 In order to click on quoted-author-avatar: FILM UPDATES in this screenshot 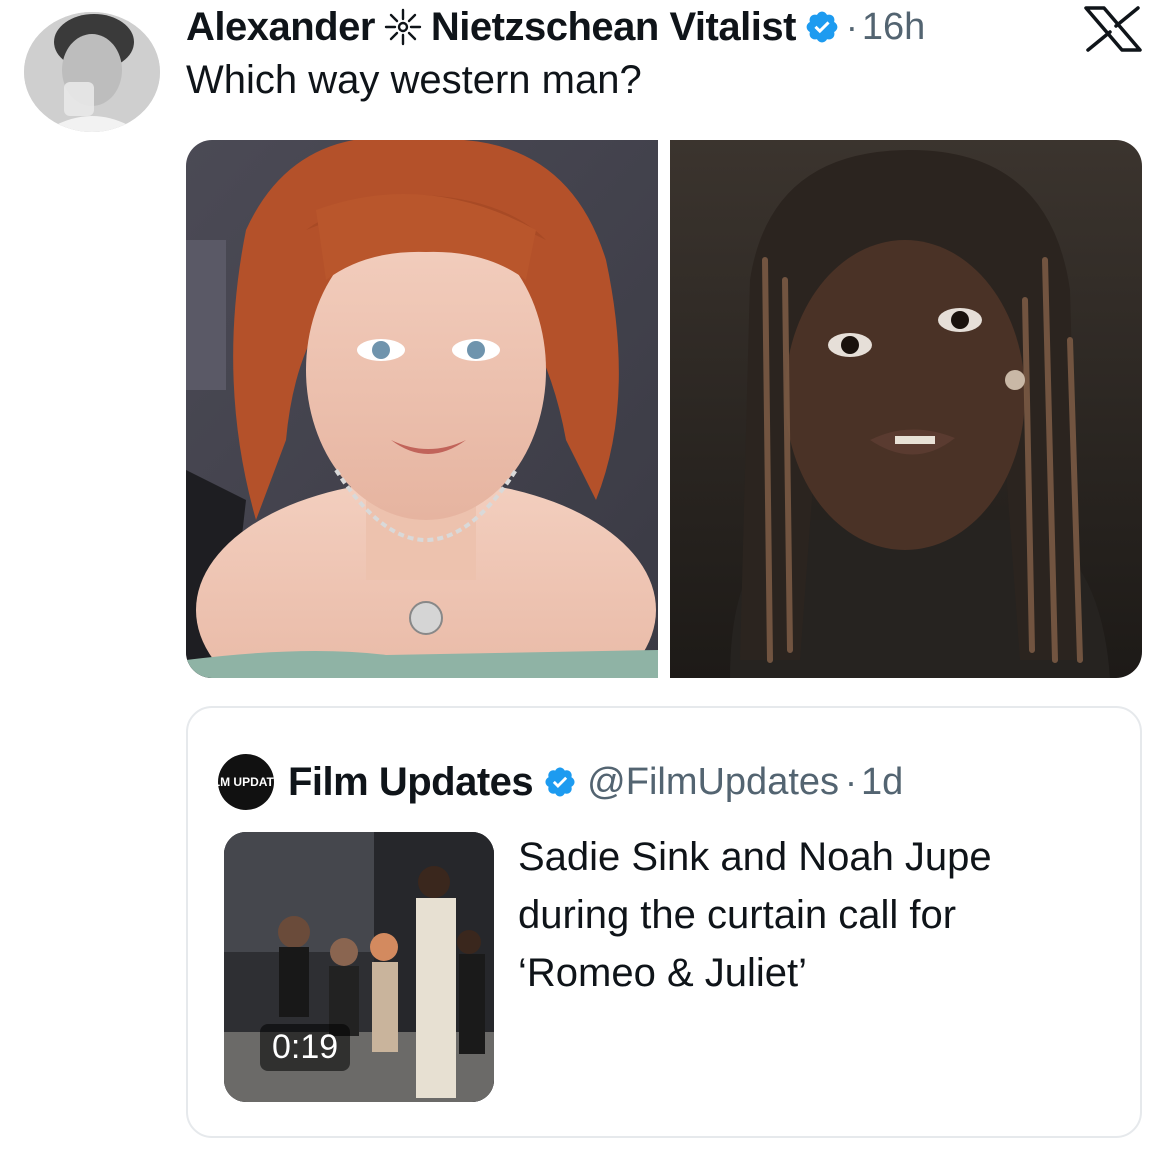, I will do `click(246, 782)`.